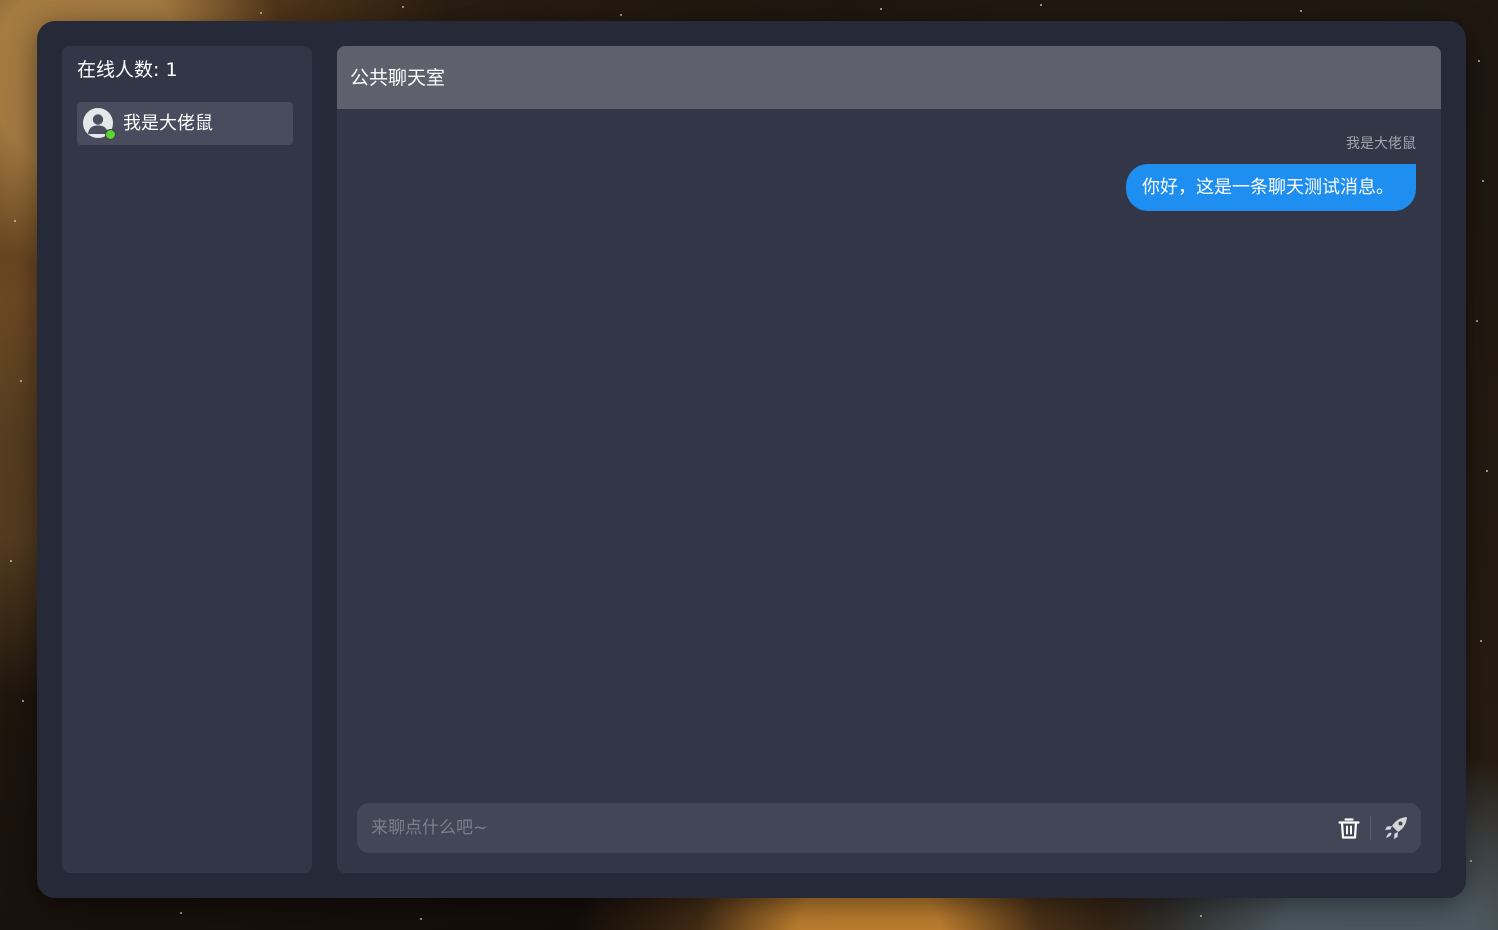 The image size is (1498, 930). I want to click on message-input, so click(846, 828).